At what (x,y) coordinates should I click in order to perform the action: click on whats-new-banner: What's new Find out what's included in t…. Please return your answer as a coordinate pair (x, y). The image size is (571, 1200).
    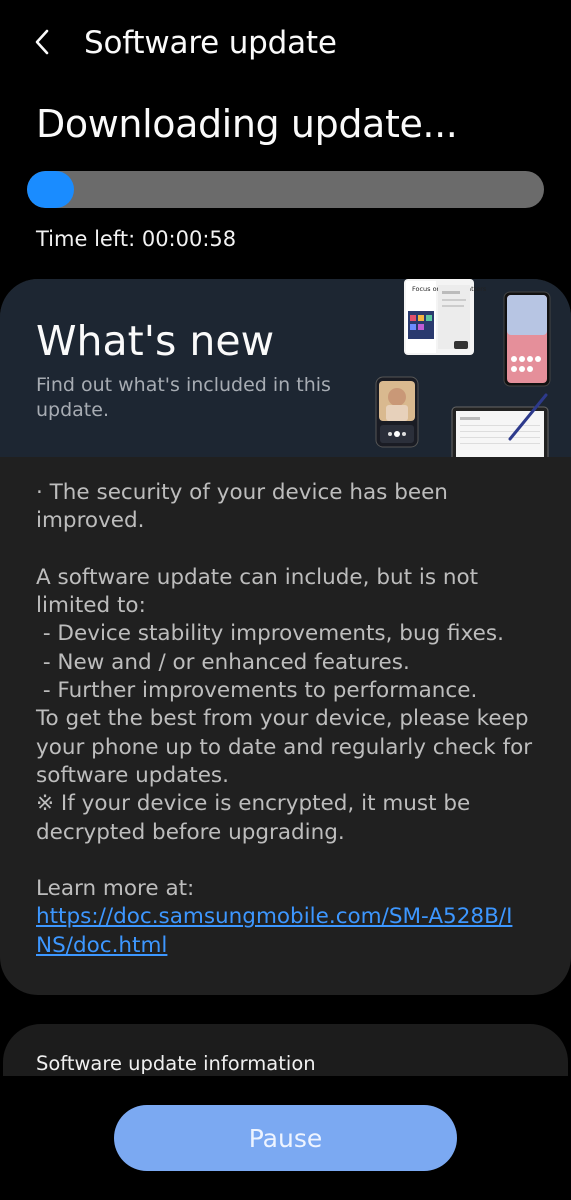
    Looking at the image, I should click on (285, 368).